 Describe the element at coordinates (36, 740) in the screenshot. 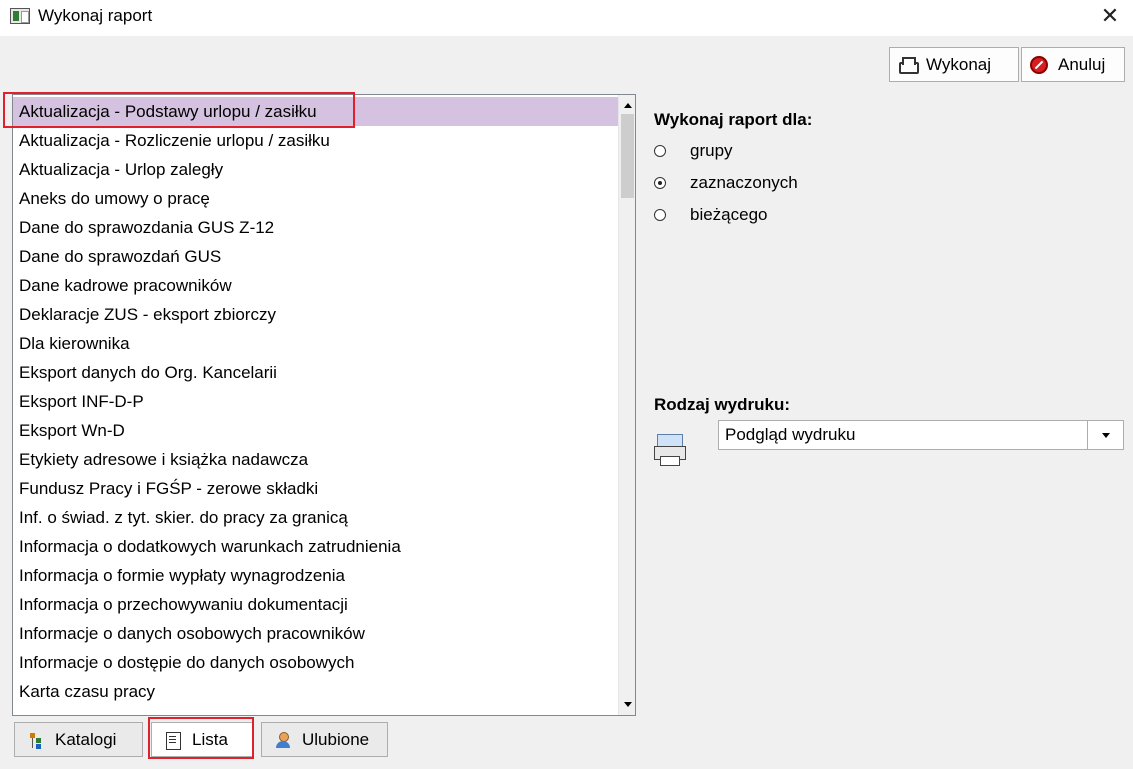

I see `tree-icon` at that location.